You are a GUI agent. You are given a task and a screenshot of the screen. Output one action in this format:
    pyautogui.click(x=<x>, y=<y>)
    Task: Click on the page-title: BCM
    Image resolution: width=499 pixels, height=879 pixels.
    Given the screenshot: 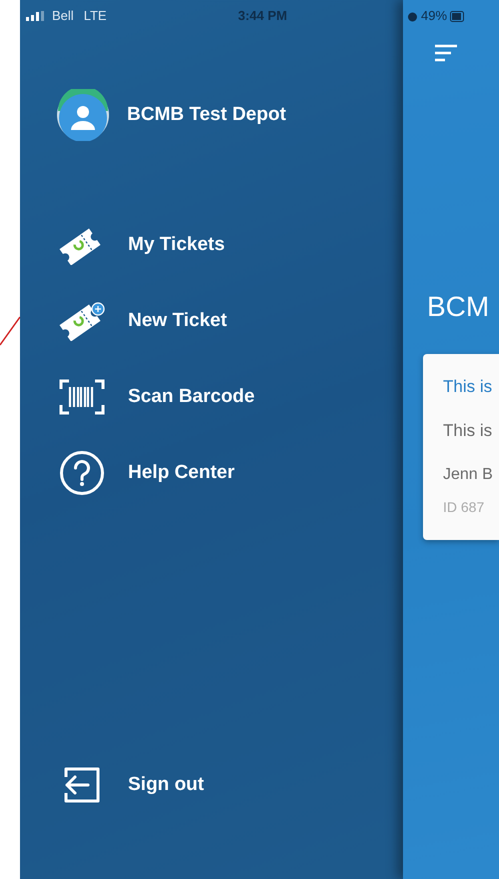 What is the action you would take?
    pyautogui.click(x=458, y=307)
    